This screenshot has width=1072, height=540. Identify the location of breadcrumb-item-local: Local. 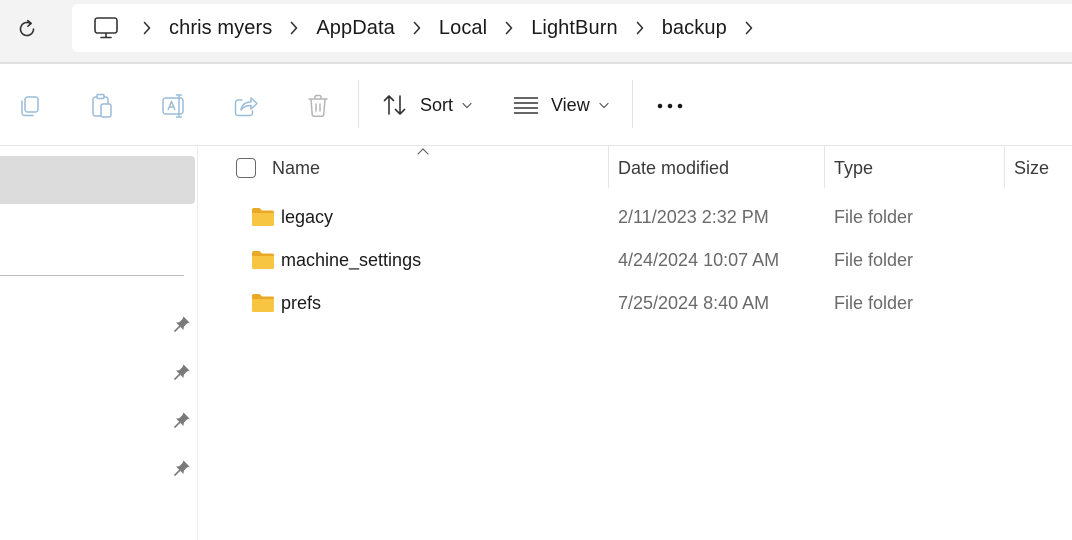
(463, 28).